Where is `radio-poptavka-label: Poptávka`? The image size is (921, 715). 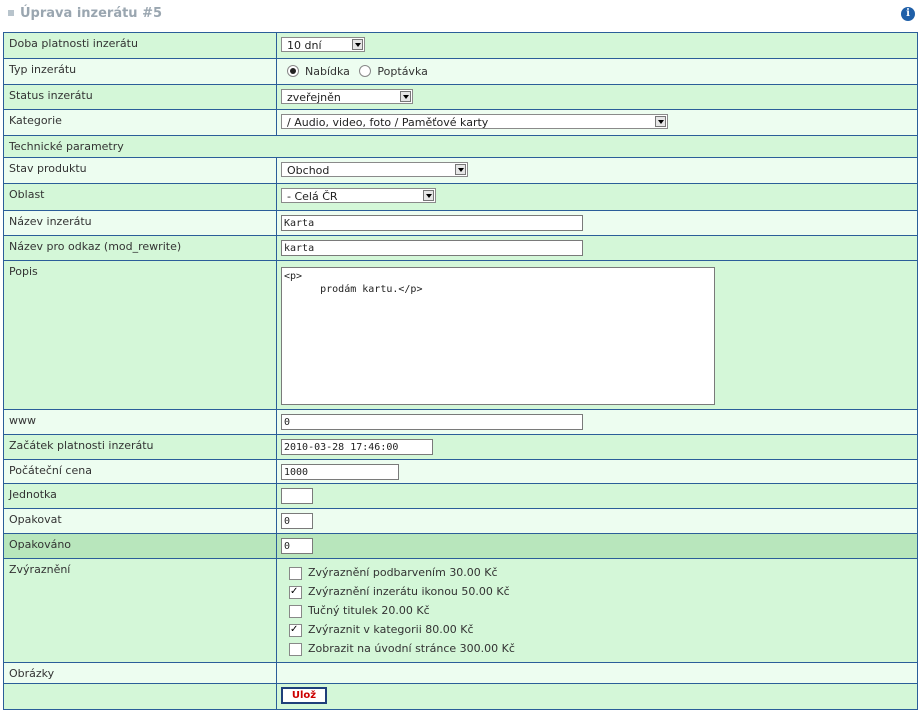
radio-poptavka-label: Poptávka is located at coordinates (402, 71).